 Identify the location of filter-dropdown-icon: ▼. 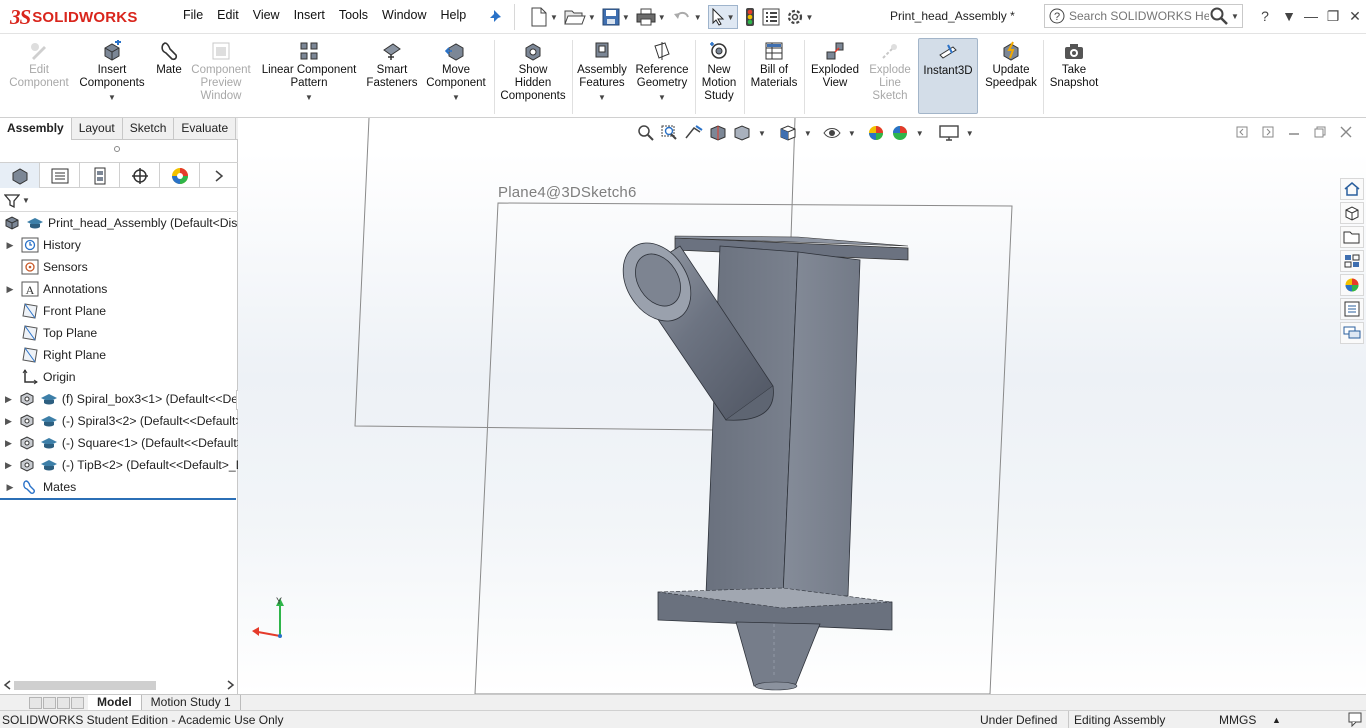
(26, 200).